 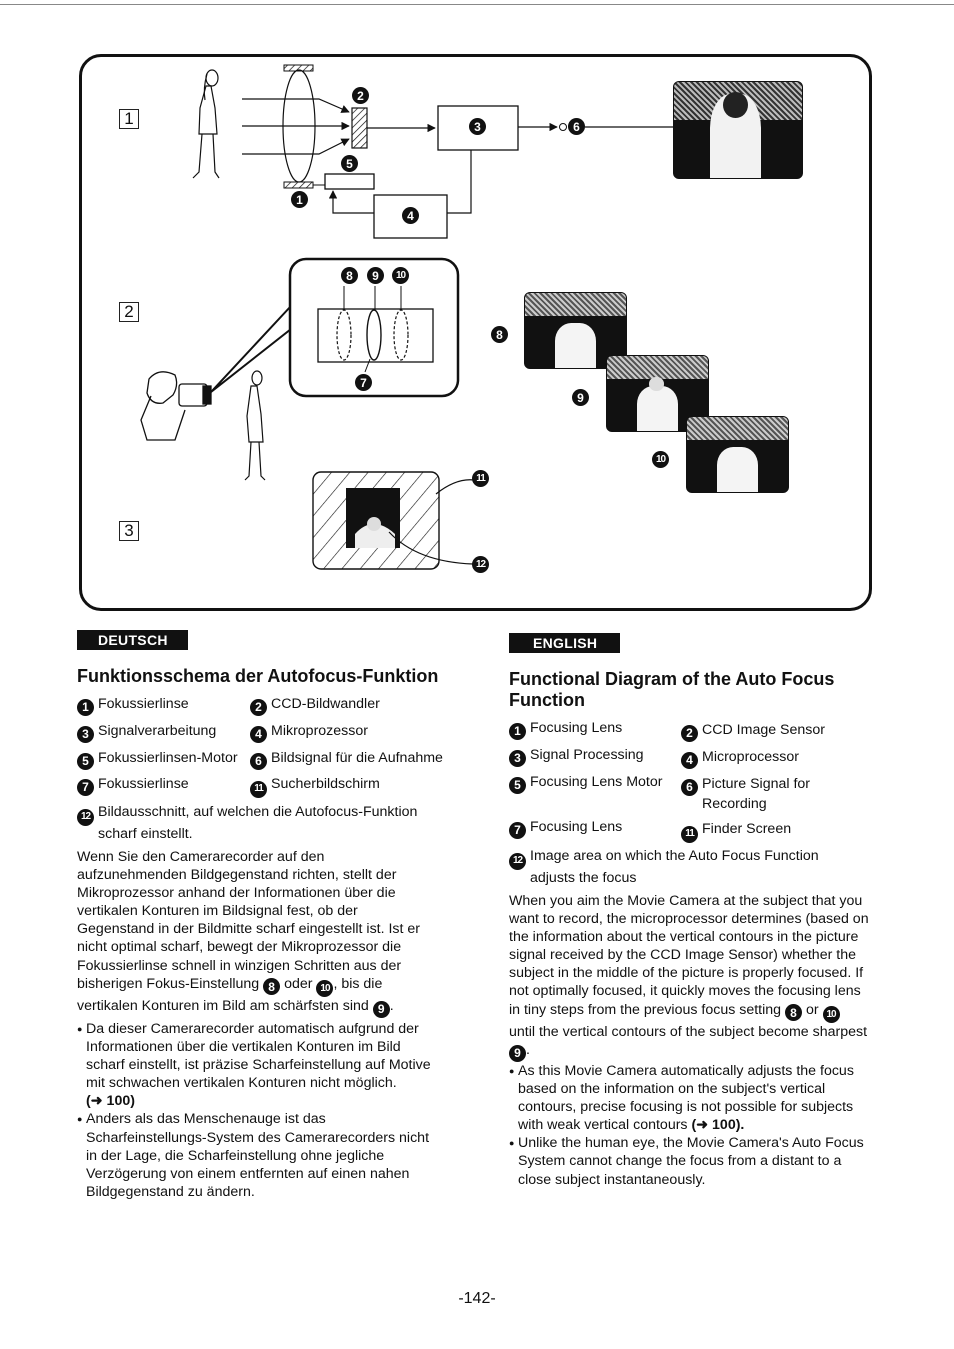 What do you see at coordinates (129, 531) in the screenshot?
I see `step-box-3: 3` at bounding box center [129, 531].